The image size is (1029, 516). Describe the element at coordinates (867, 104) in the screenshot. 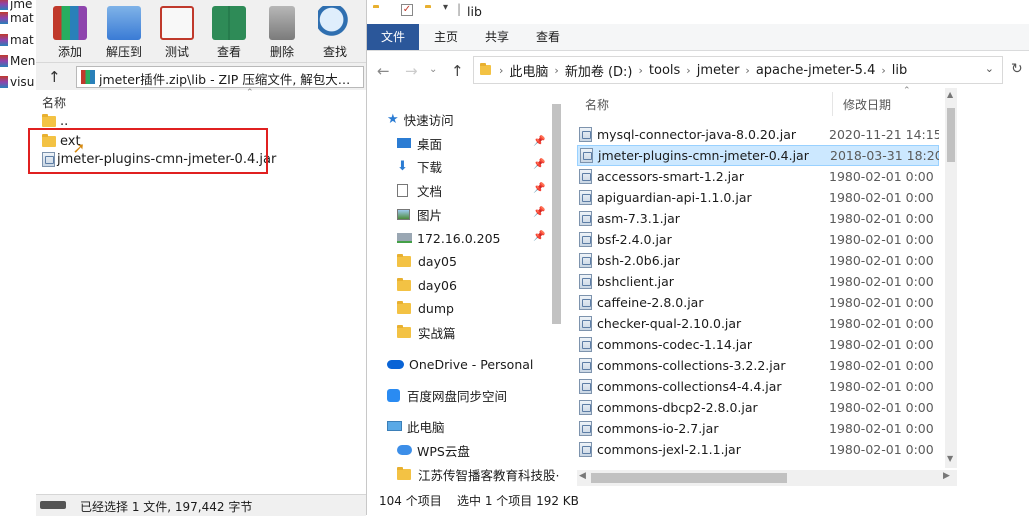

I see `column-header-date: 修改日期` at that location.